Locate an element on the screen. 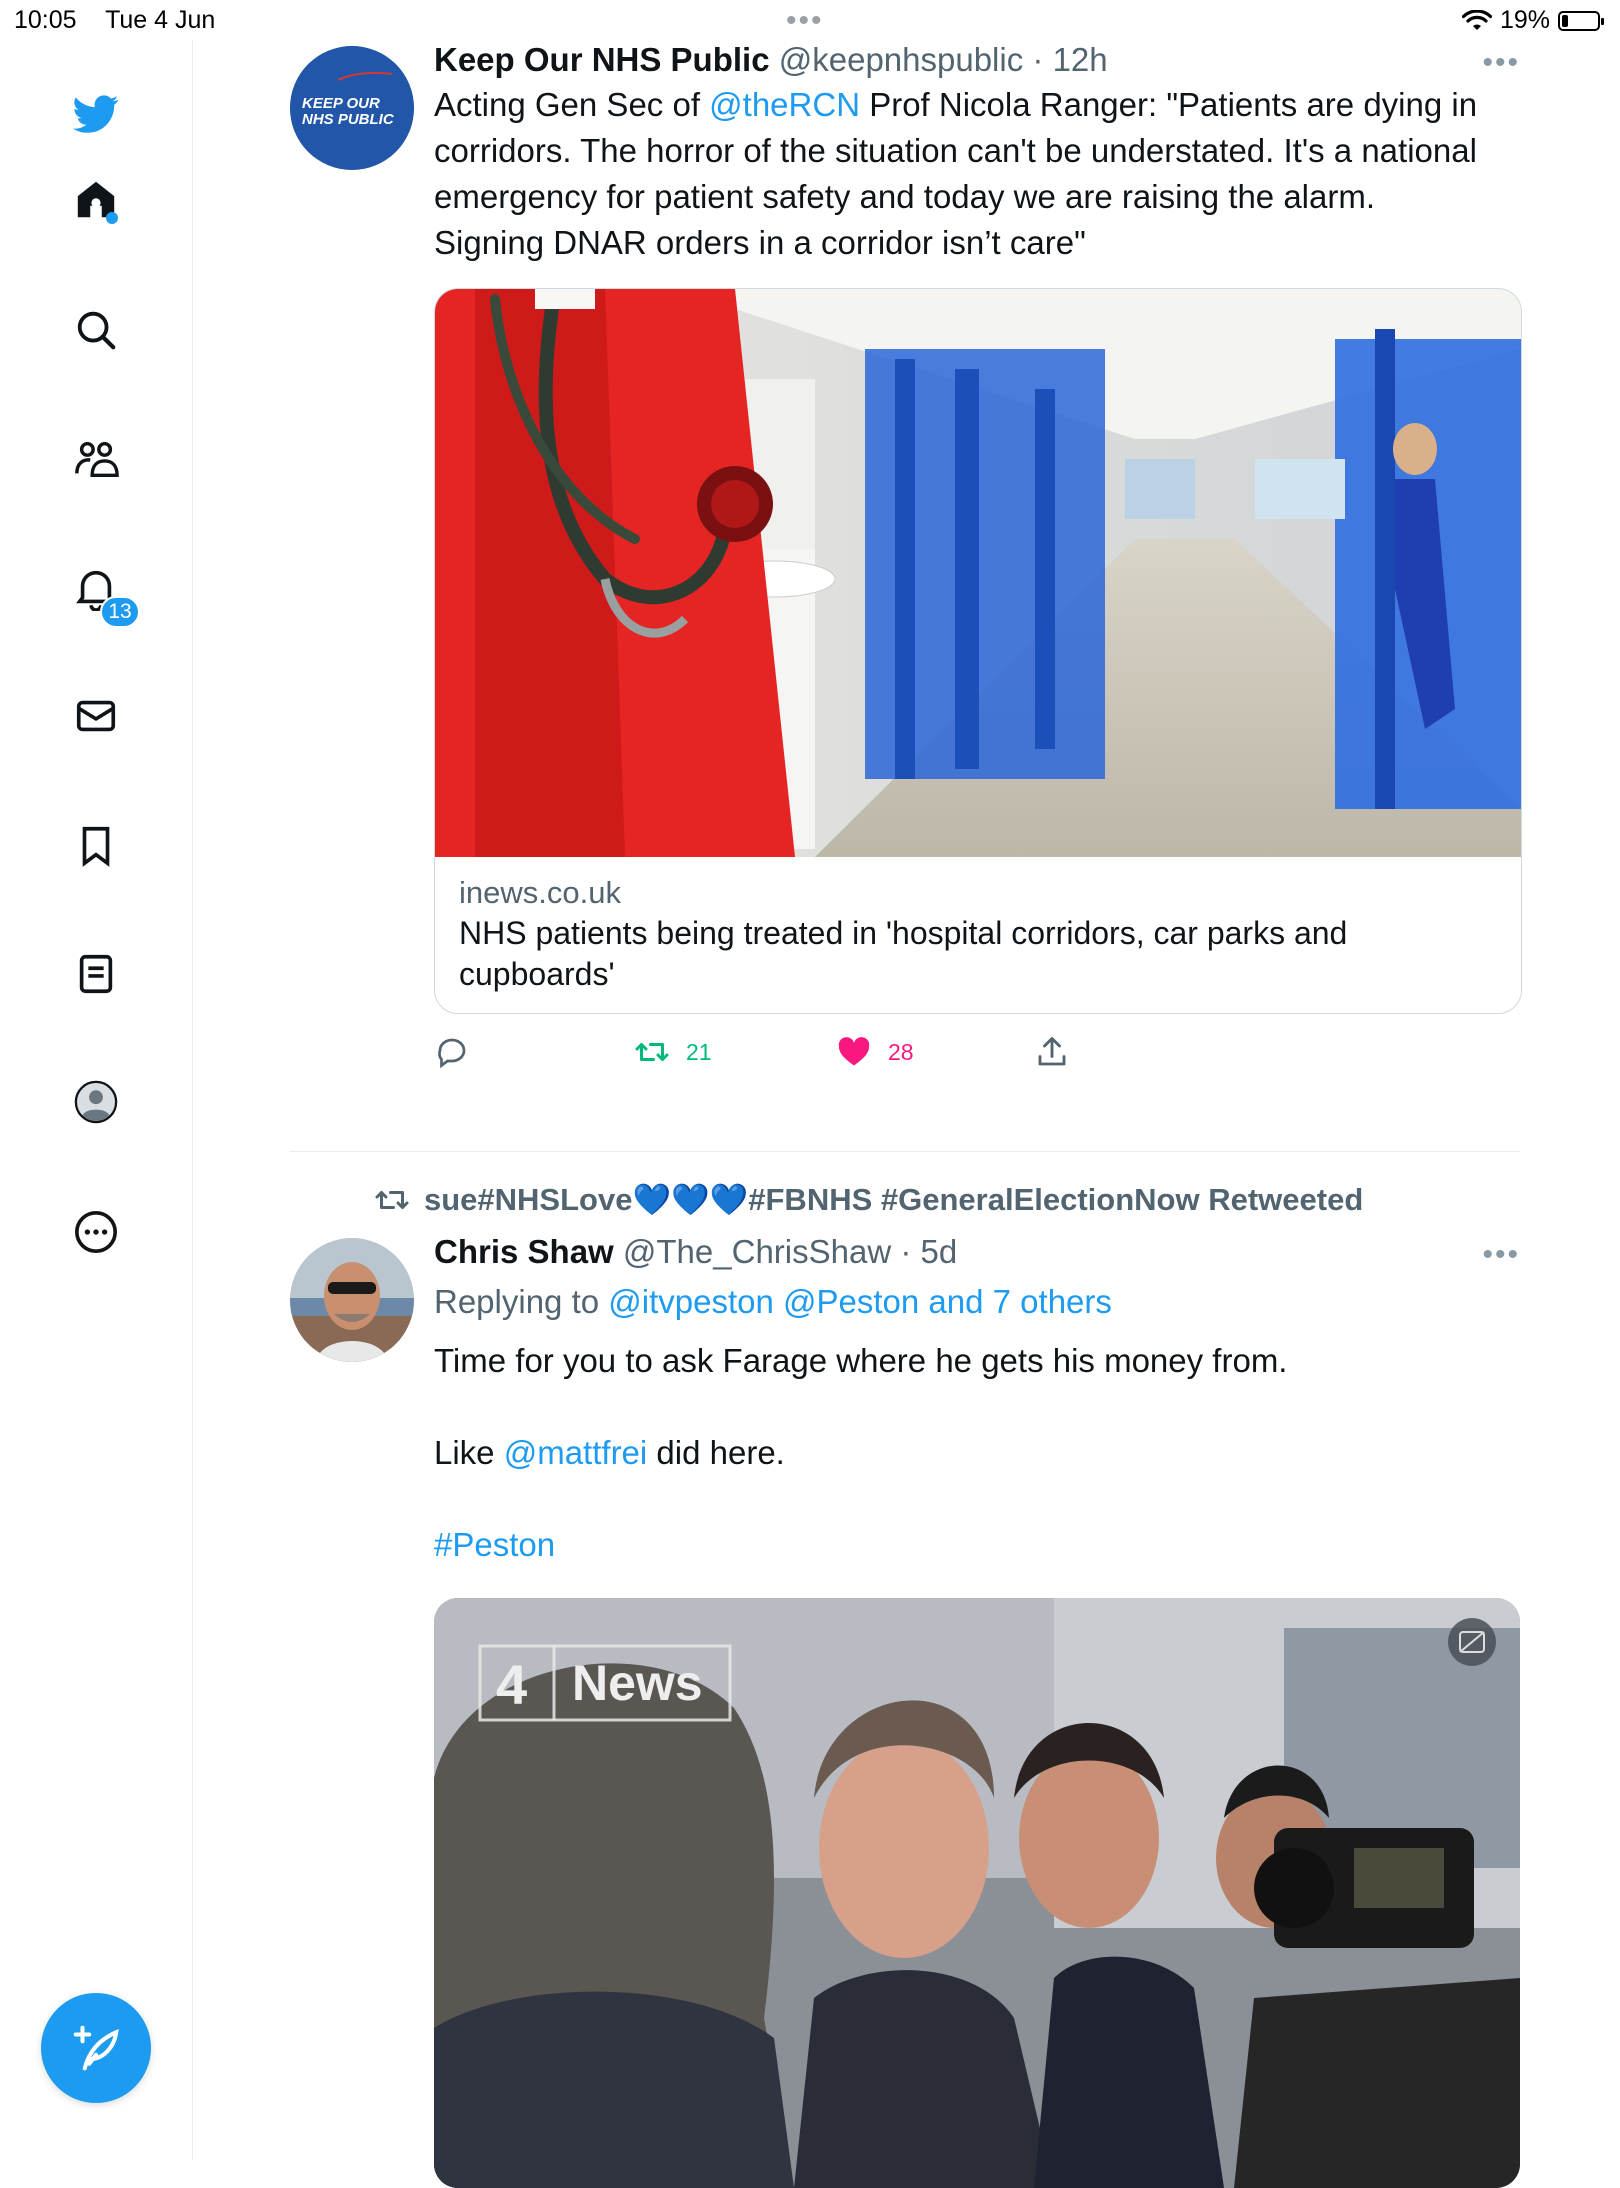 The height and width of the screenshot is (2188, 1620). search-icon is located at coordinates (96, 330).